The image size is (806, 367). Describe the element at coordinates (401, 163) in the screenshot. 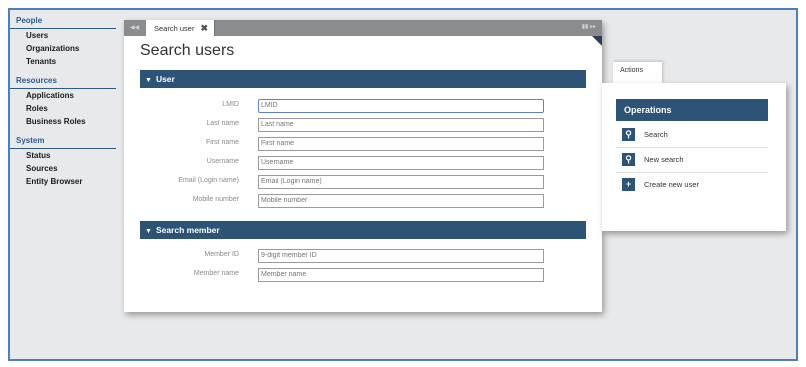

I see `username-input` at that location.